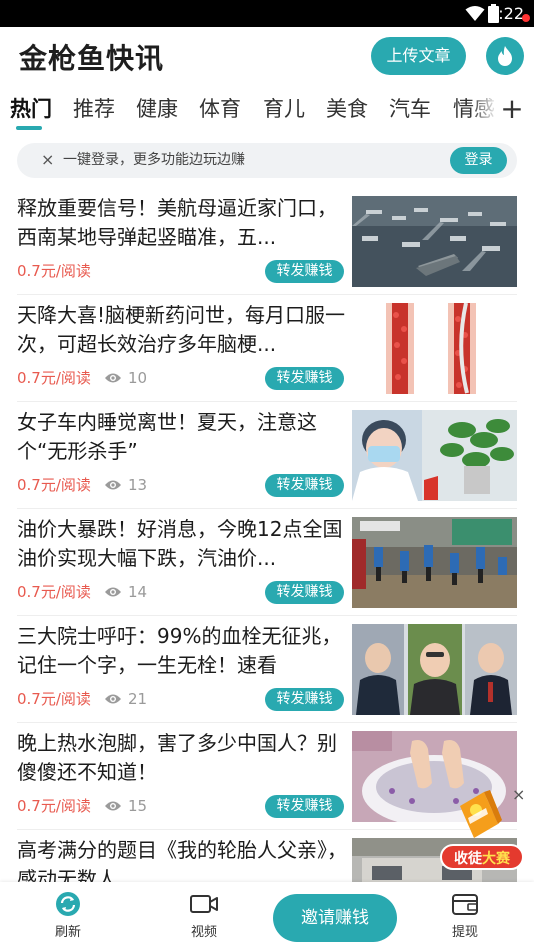 Image resolution: width=534 pixels, height=949 pixels. Describe the element at coordinates (94, 109) in the screenshot. I see `tab-recommend: 推荐` at that location.